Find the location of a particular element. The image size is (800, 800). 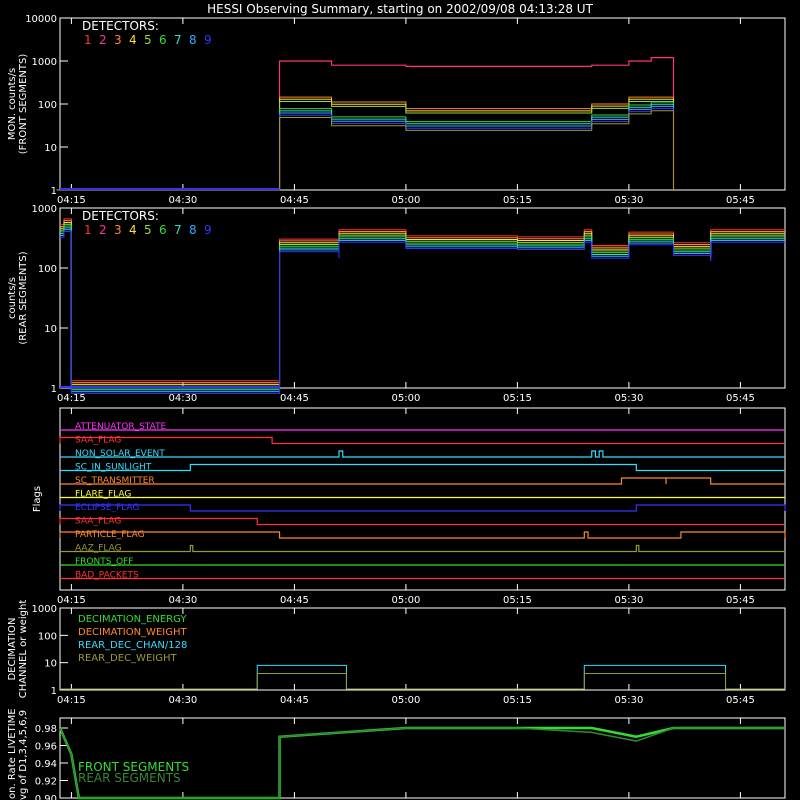

decimation-legend-entry: DECIMATION_WEIGHT is located at coordinates (132, 632).